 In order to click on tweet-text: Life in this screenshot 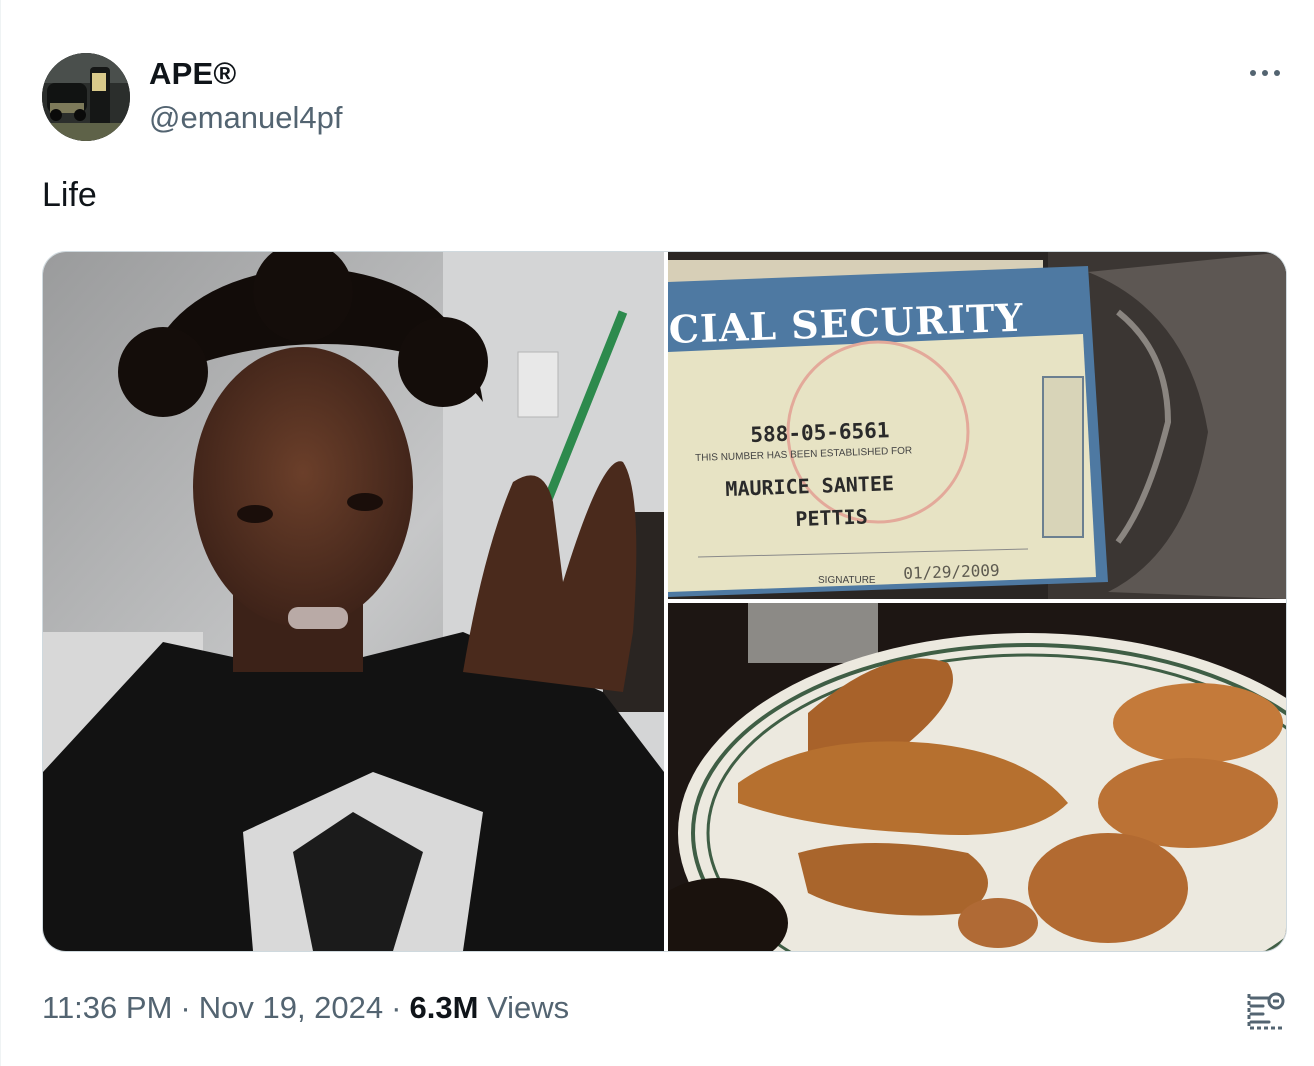, I will do `click(69, 195)`.